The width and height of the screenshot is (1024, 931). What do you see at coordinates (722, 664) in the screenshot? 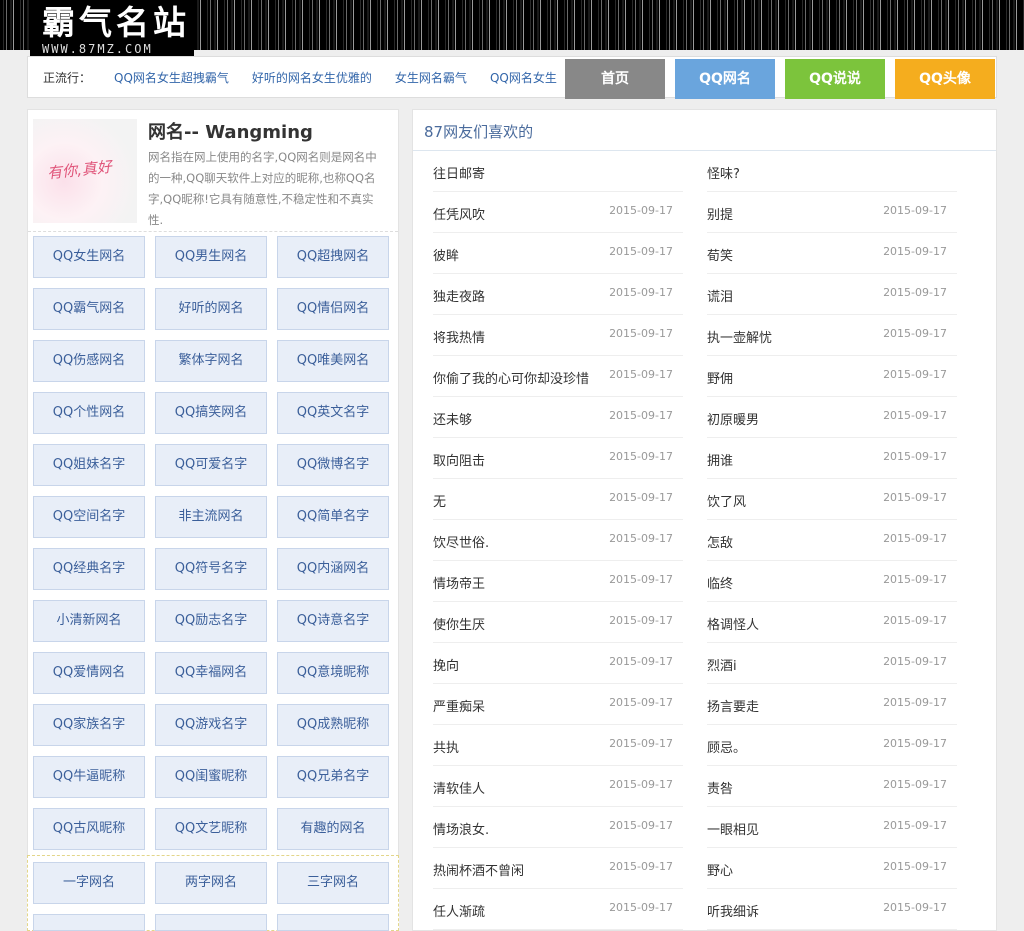
I see `list-item-name: 烈酒i` at bounding box center [722, 664].